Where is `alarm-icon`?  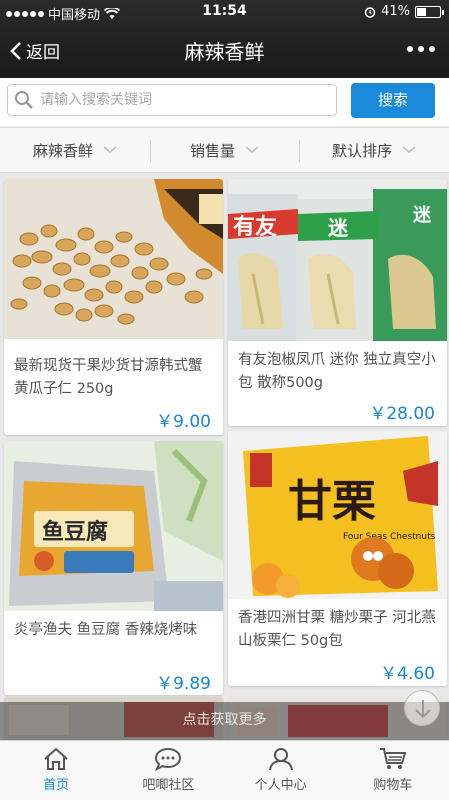
alarm-icon is located at coordinates (370, 12).